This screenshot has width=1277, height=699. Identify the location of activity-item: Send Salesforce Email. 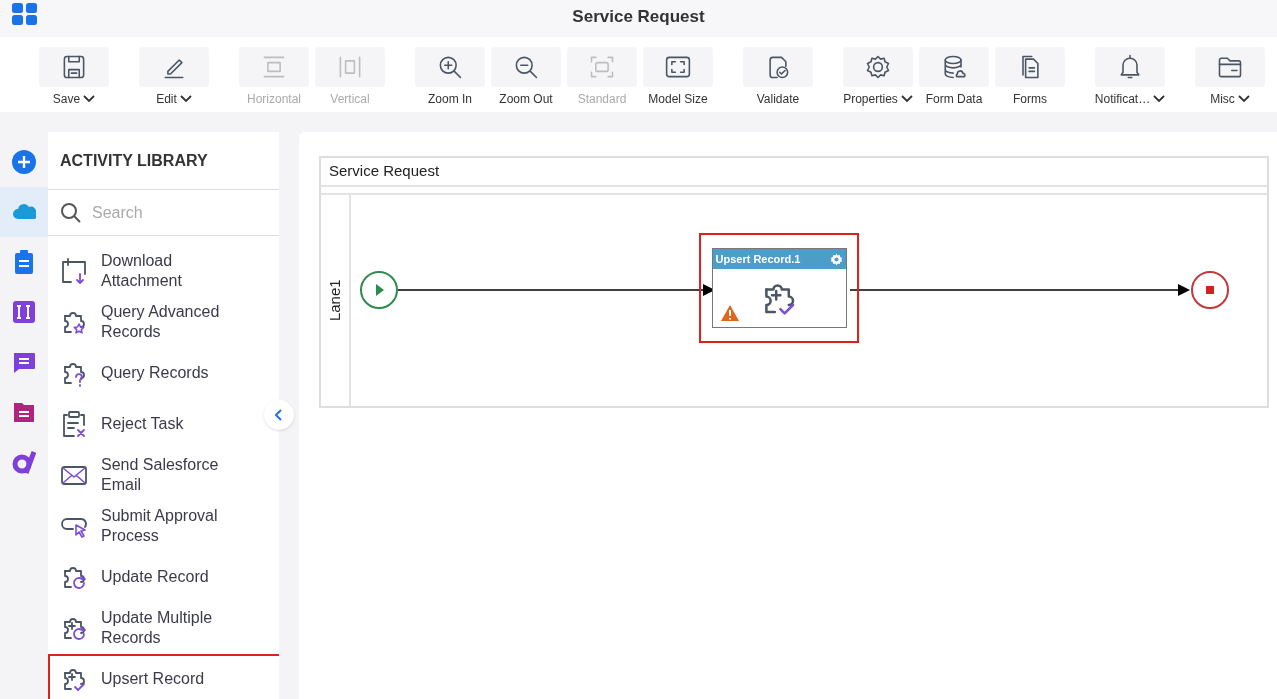
(163, 475).